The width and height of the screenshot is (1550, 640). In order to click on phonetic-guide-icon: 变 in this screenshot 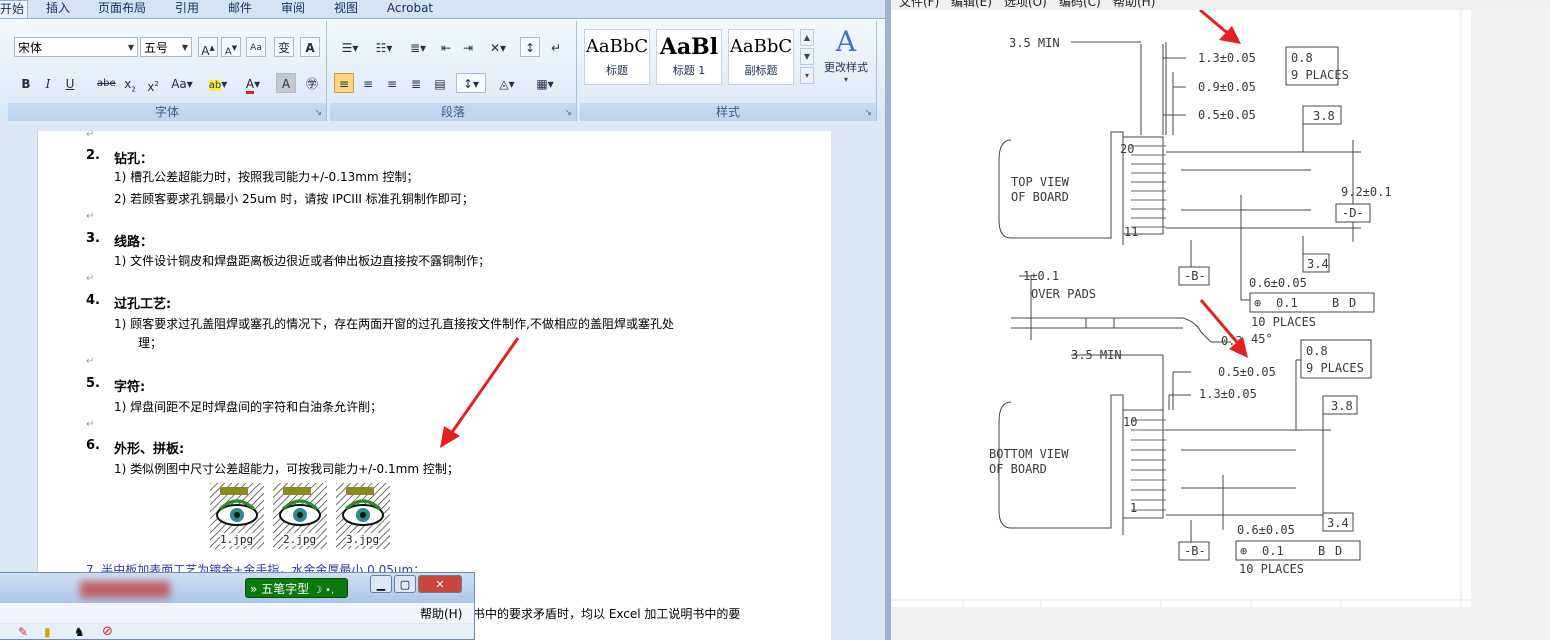, I will do `click(284, 47)`.